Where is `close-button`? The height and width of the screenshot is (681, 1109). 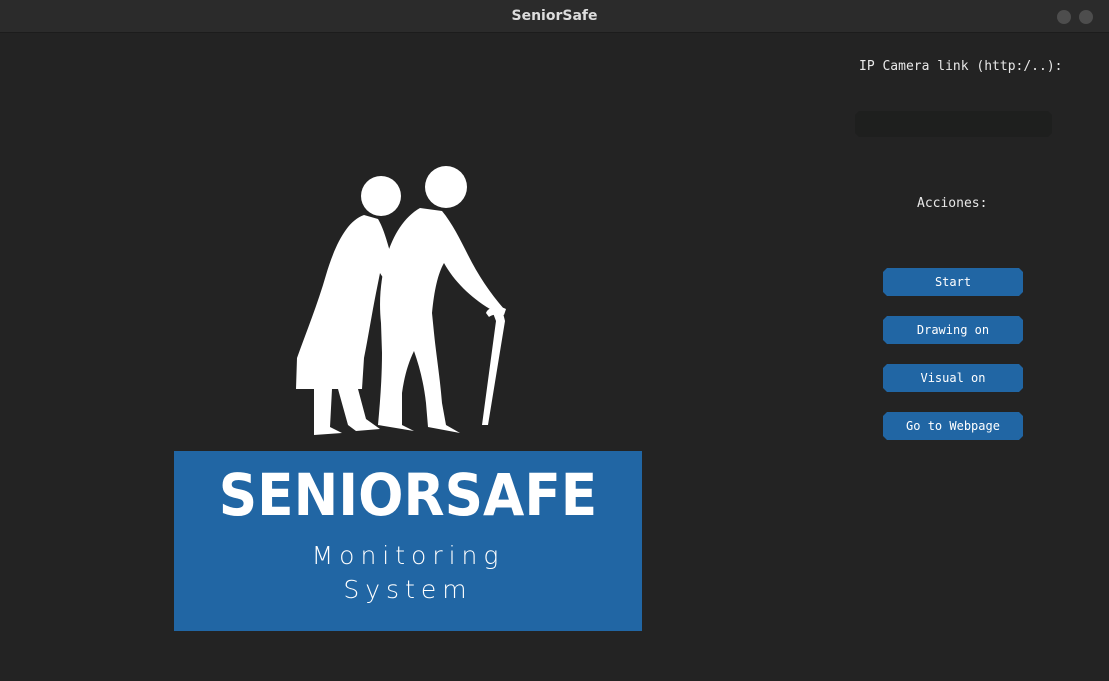
close-button is located at coordinates (1086, 17).